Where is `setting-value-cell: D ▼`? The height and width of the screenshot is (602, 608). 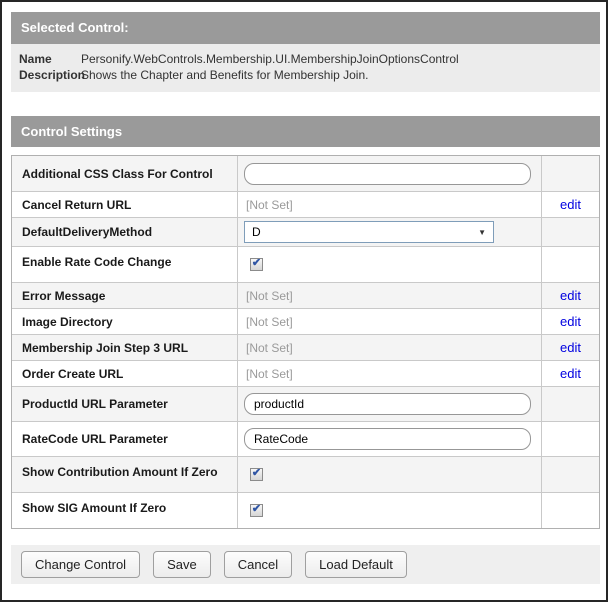 setting-value-cell: D ▼ is located at coordinates (390, 232).